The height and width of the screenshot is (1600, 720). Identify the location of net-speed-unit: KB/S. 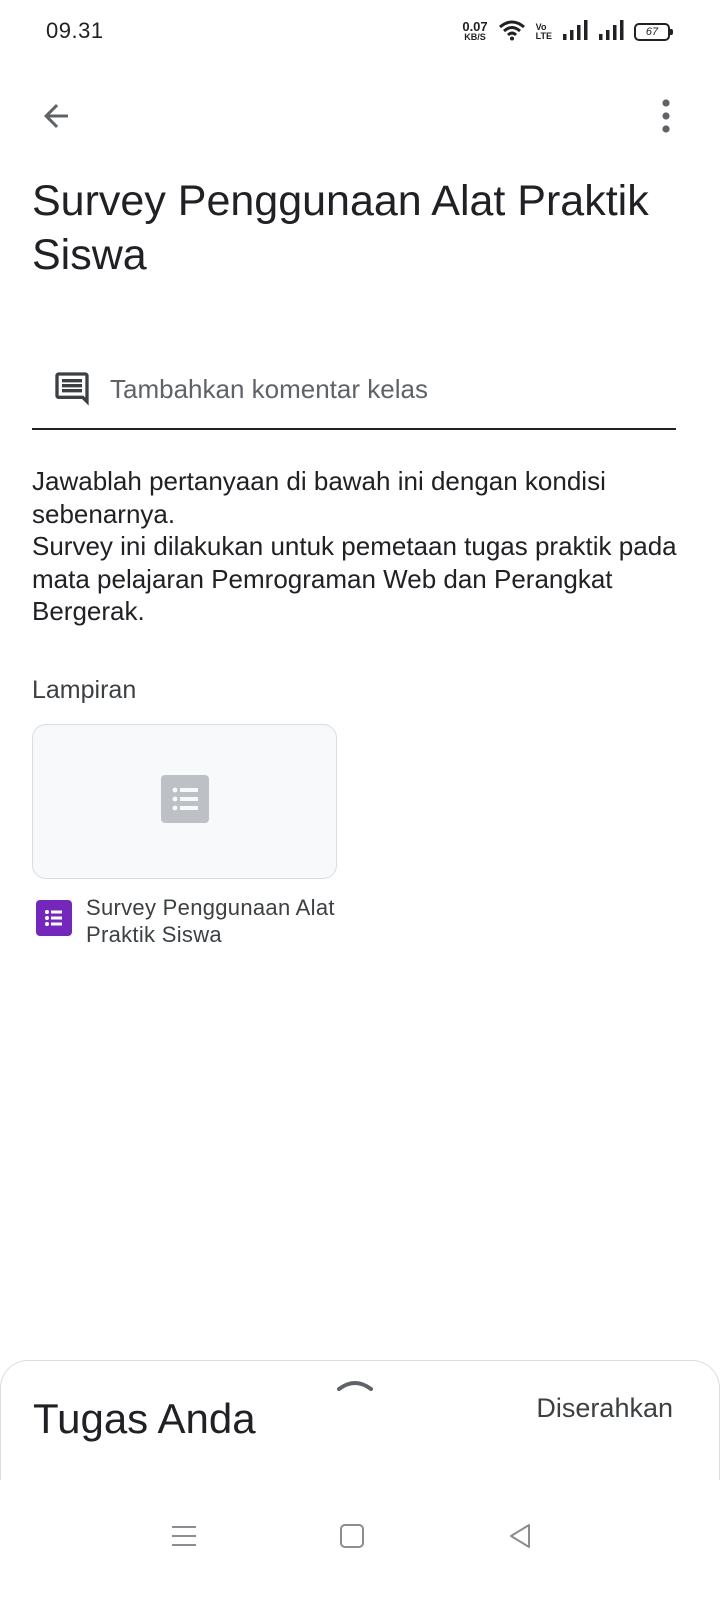
(475, 37).